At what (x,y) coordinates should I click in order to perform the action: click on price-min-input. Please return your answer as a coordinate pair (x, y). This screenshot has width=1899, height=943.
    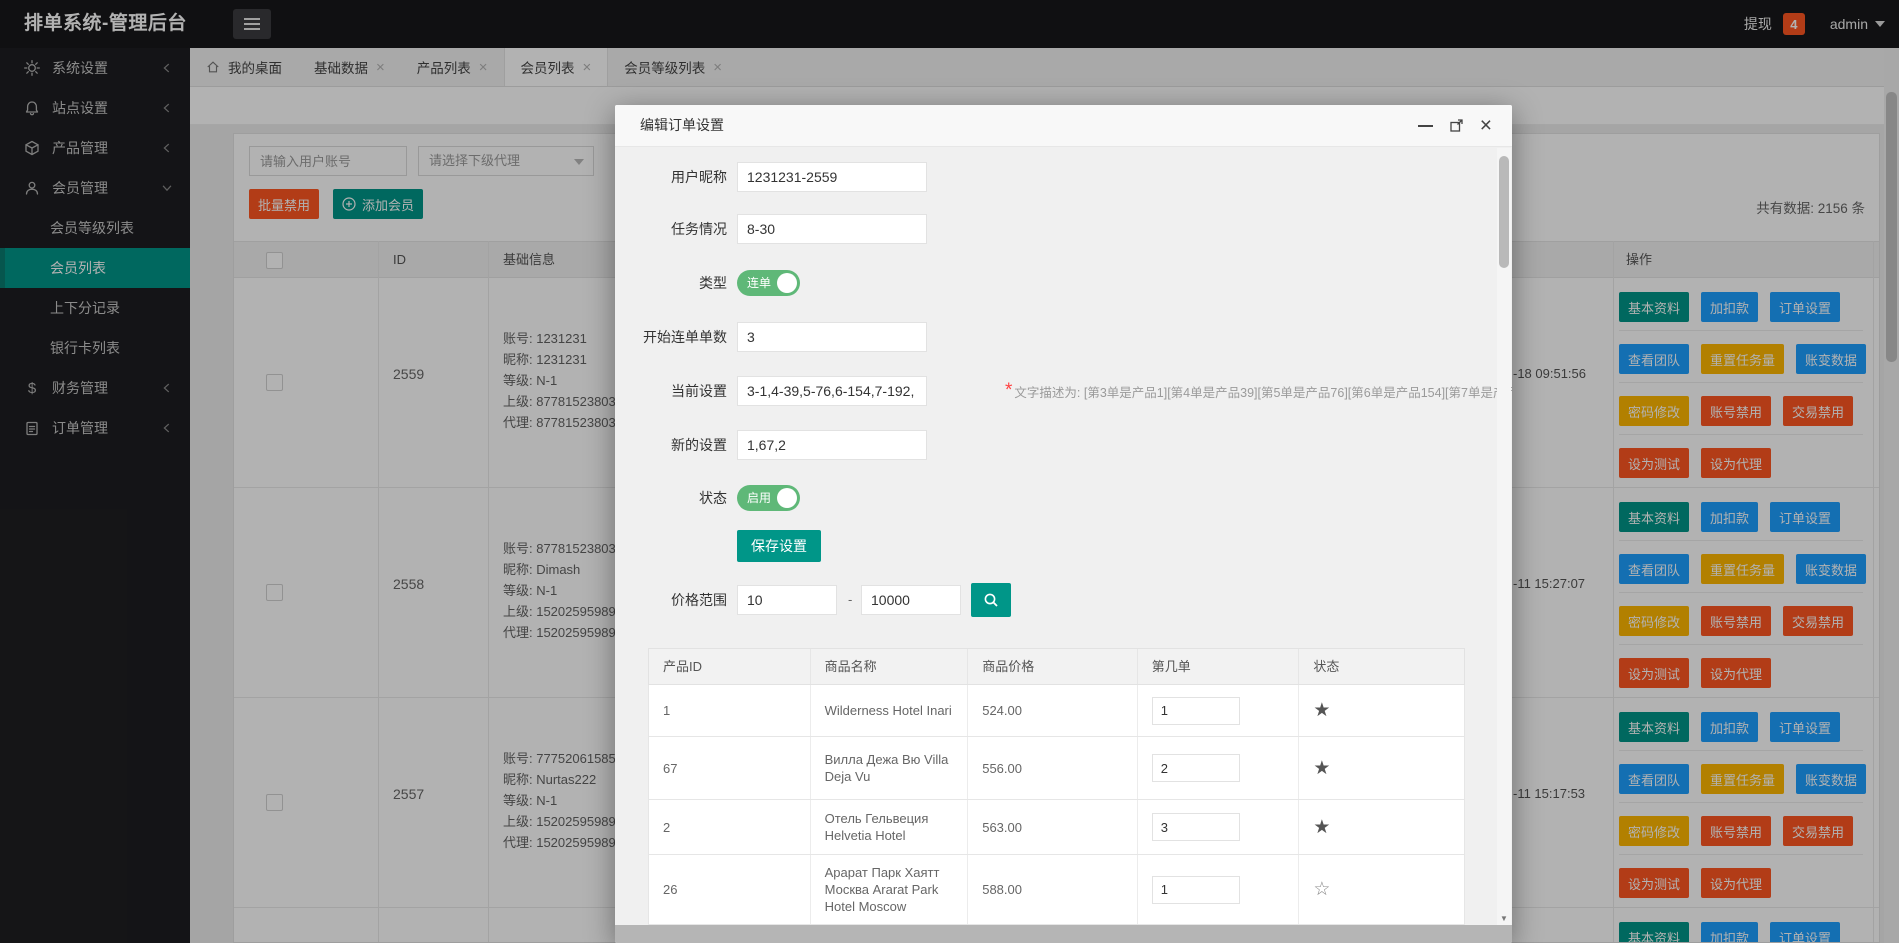
    Looking at the image, I should click on (787, 600).